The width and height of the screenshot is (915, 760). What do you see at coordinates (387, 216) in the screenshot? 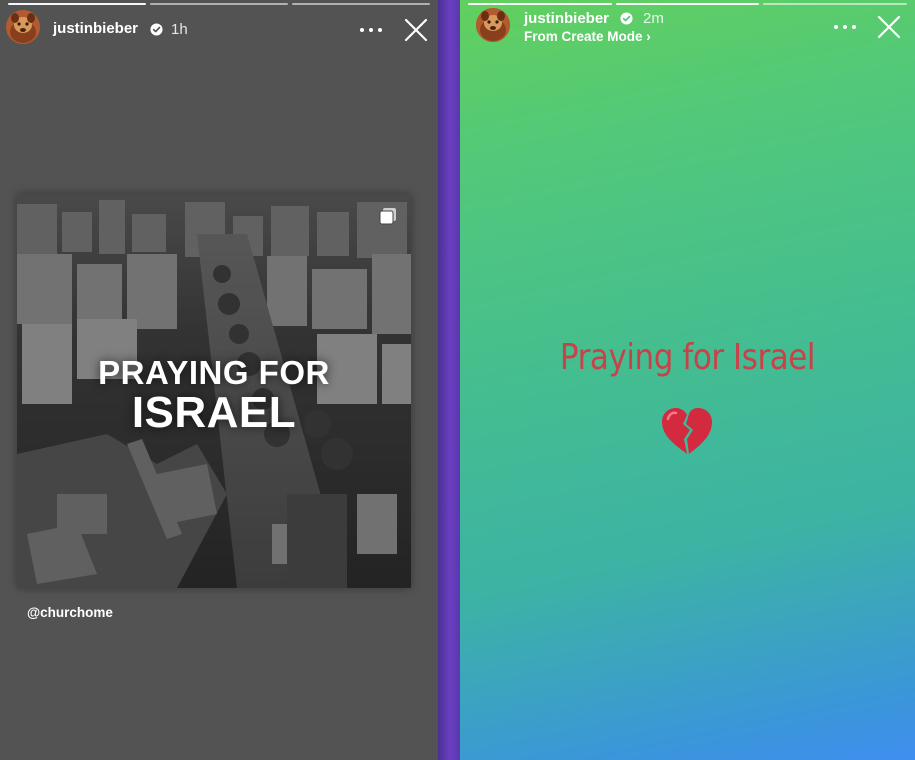
I see `multiple-images-icon` at bounding box center [387, 216].